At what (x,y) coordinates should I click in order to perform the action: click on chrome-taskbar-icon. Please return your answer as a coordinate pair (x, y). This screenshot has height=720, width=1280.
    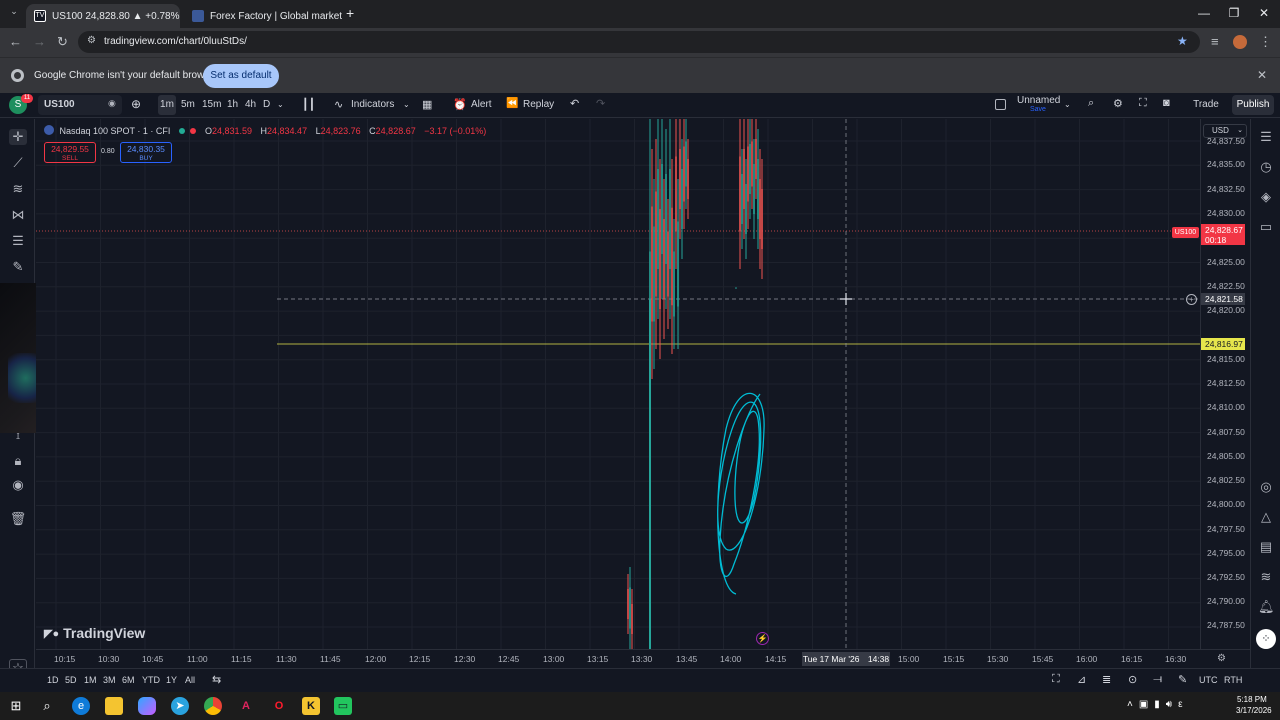
    Looking at the image, I should click on (213, 706).